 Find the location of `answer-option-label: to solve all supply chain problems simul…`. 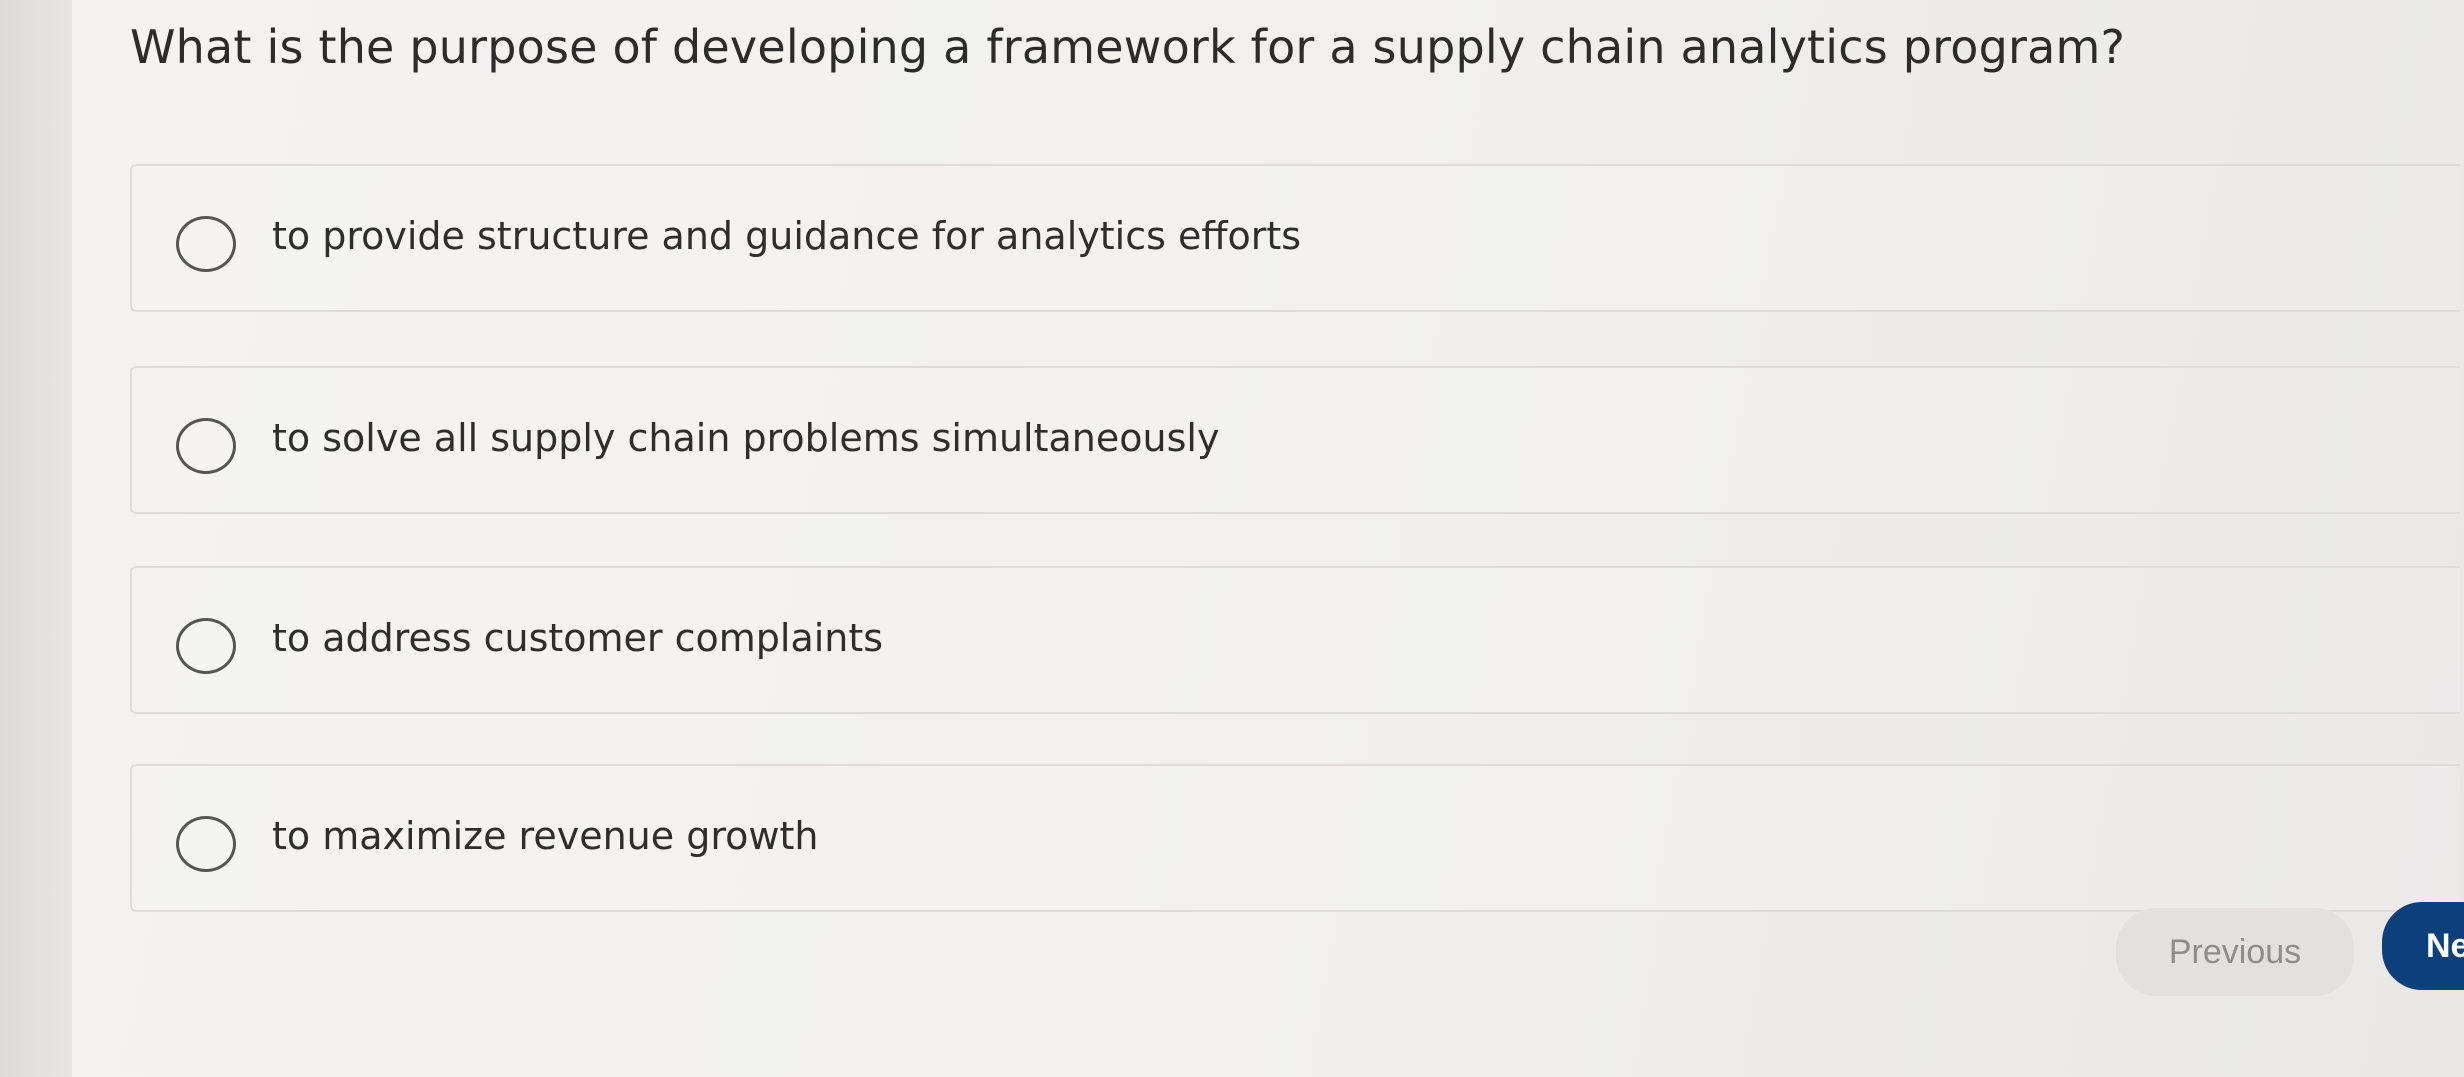

answer-option-label: to solve all supply chain problems simul… is located at coordinates (746, 438).